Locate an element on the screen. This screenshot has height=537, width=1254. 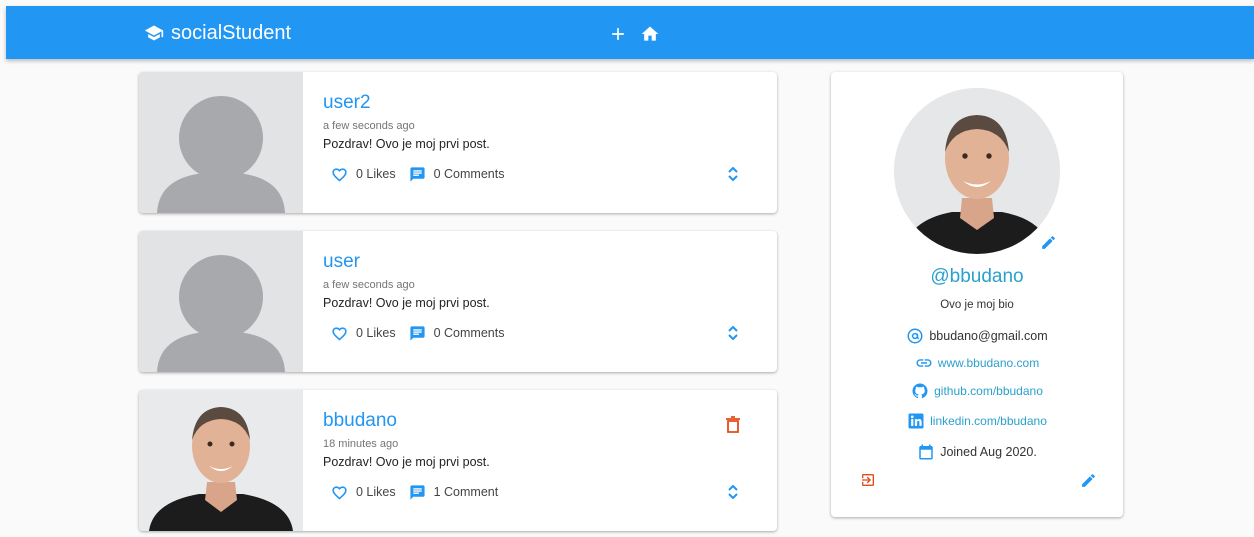
profile-handle: @bbudano is located at coordinates (977, 276).